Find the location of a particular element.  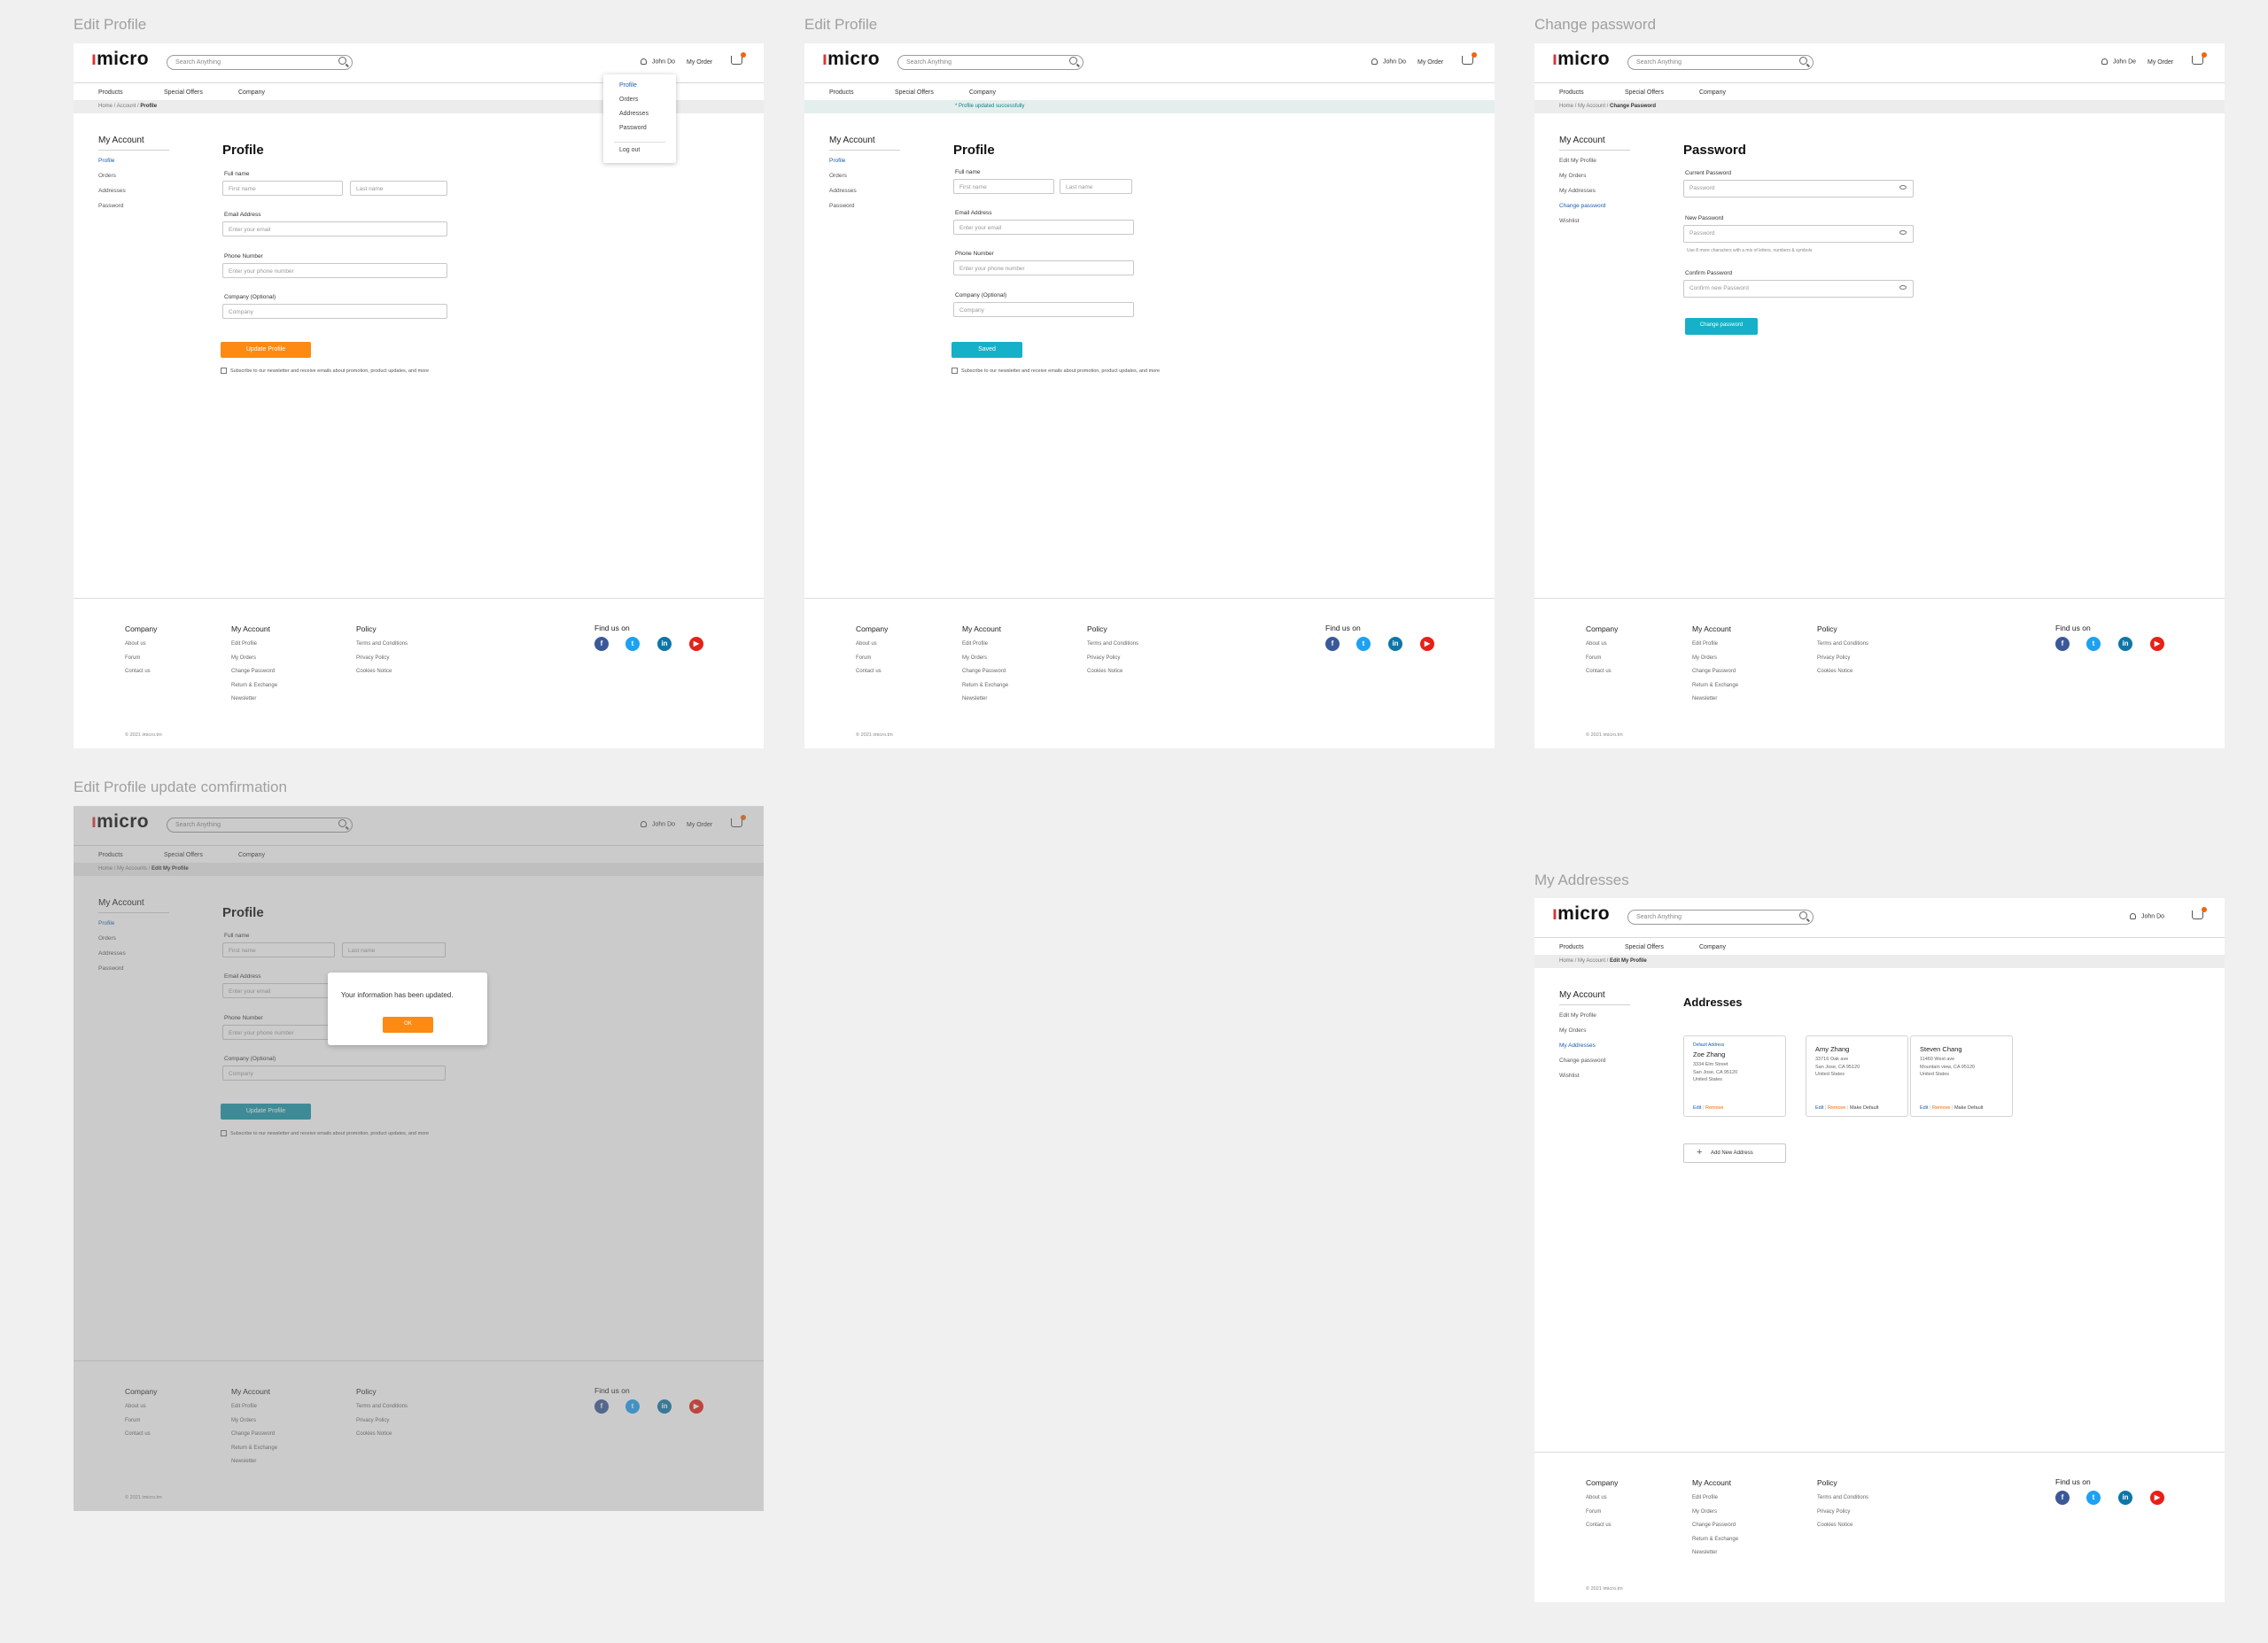

email-input: Enter your email is located at coordinates (1043, 227).